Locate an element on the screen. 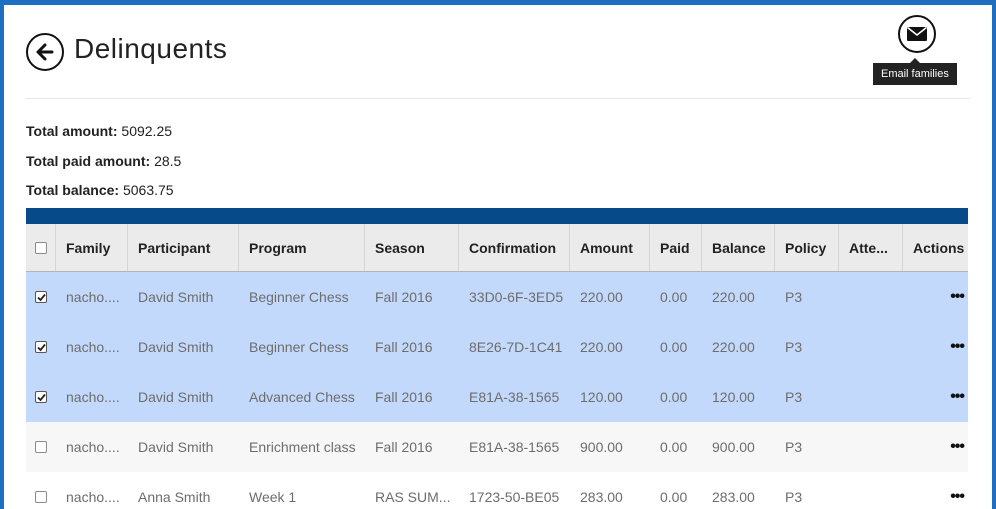 The height and width of the screenshot is (509, 996). cell-confirmation: 1723-50-BE05 is located at coordinates (514, 497).